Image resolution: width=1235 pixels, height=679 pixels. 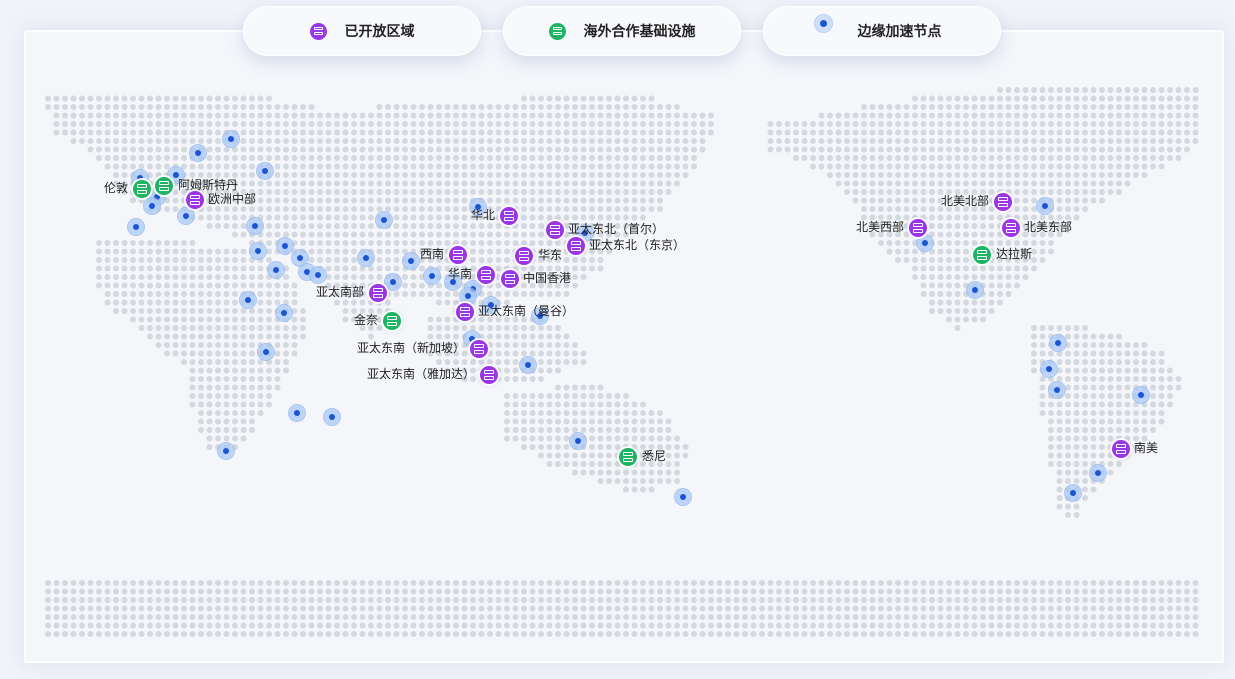 What do you see at coordinates (460, 274) in the screenshot?
I see `region-label: 华南` at bounding box center [460, 274].